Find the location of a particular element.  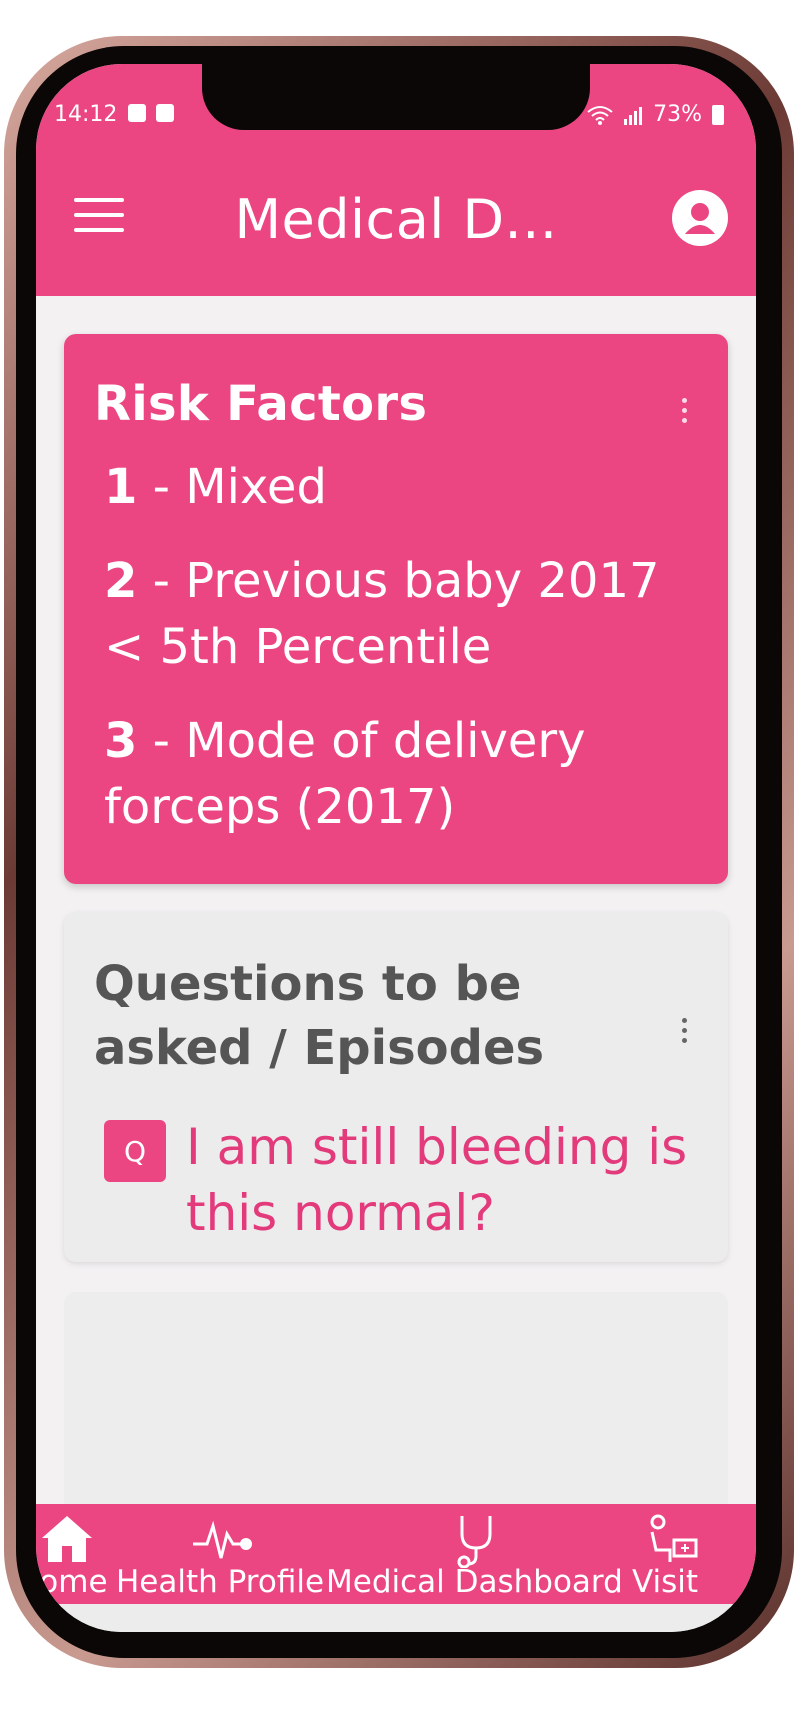

questions-title: Questions to be asked / Episodes is located at coordinates (319, 1016).